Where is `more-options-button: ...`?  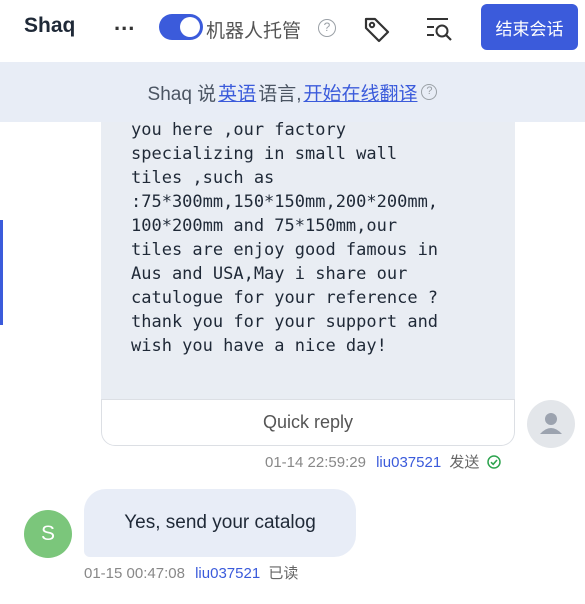
more-options-button: ... is located at coordinates (124, 23).